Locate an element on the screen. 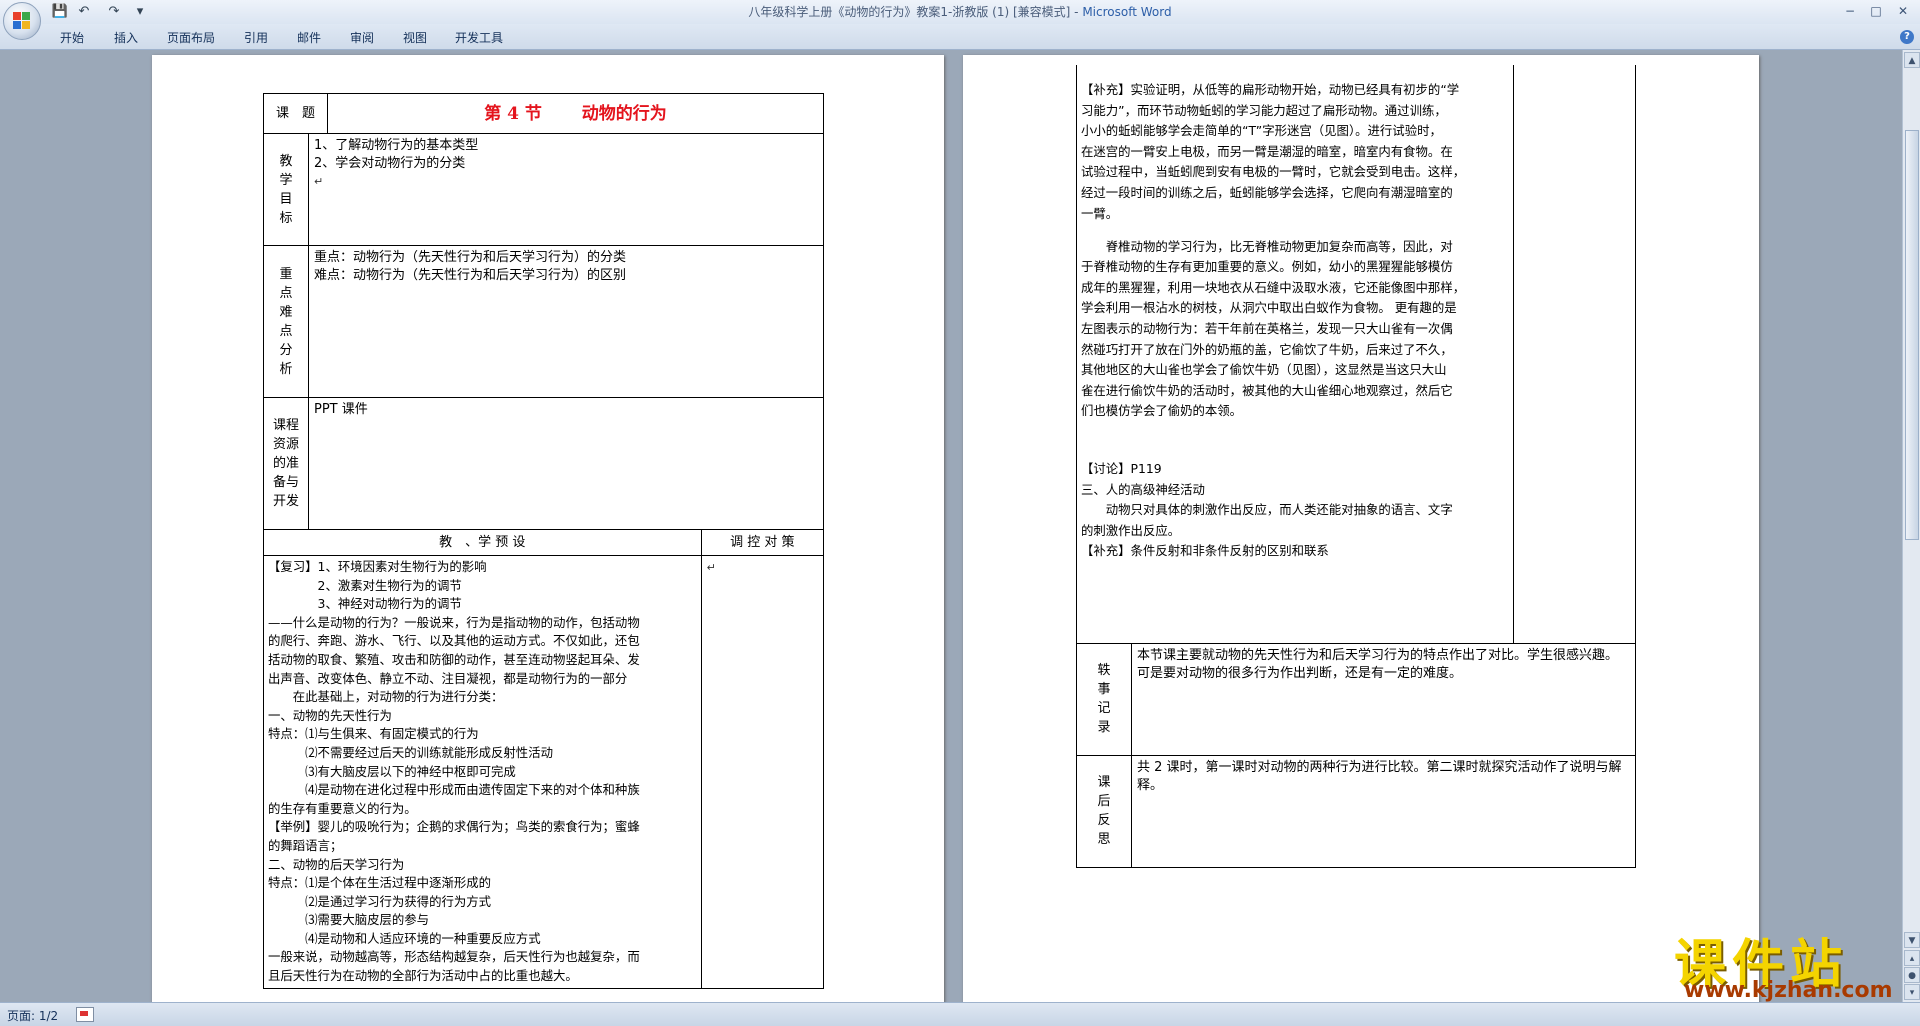 This screenshot has width=1920, height=1026. office-logo-icon is located at coordinates (22, 21).